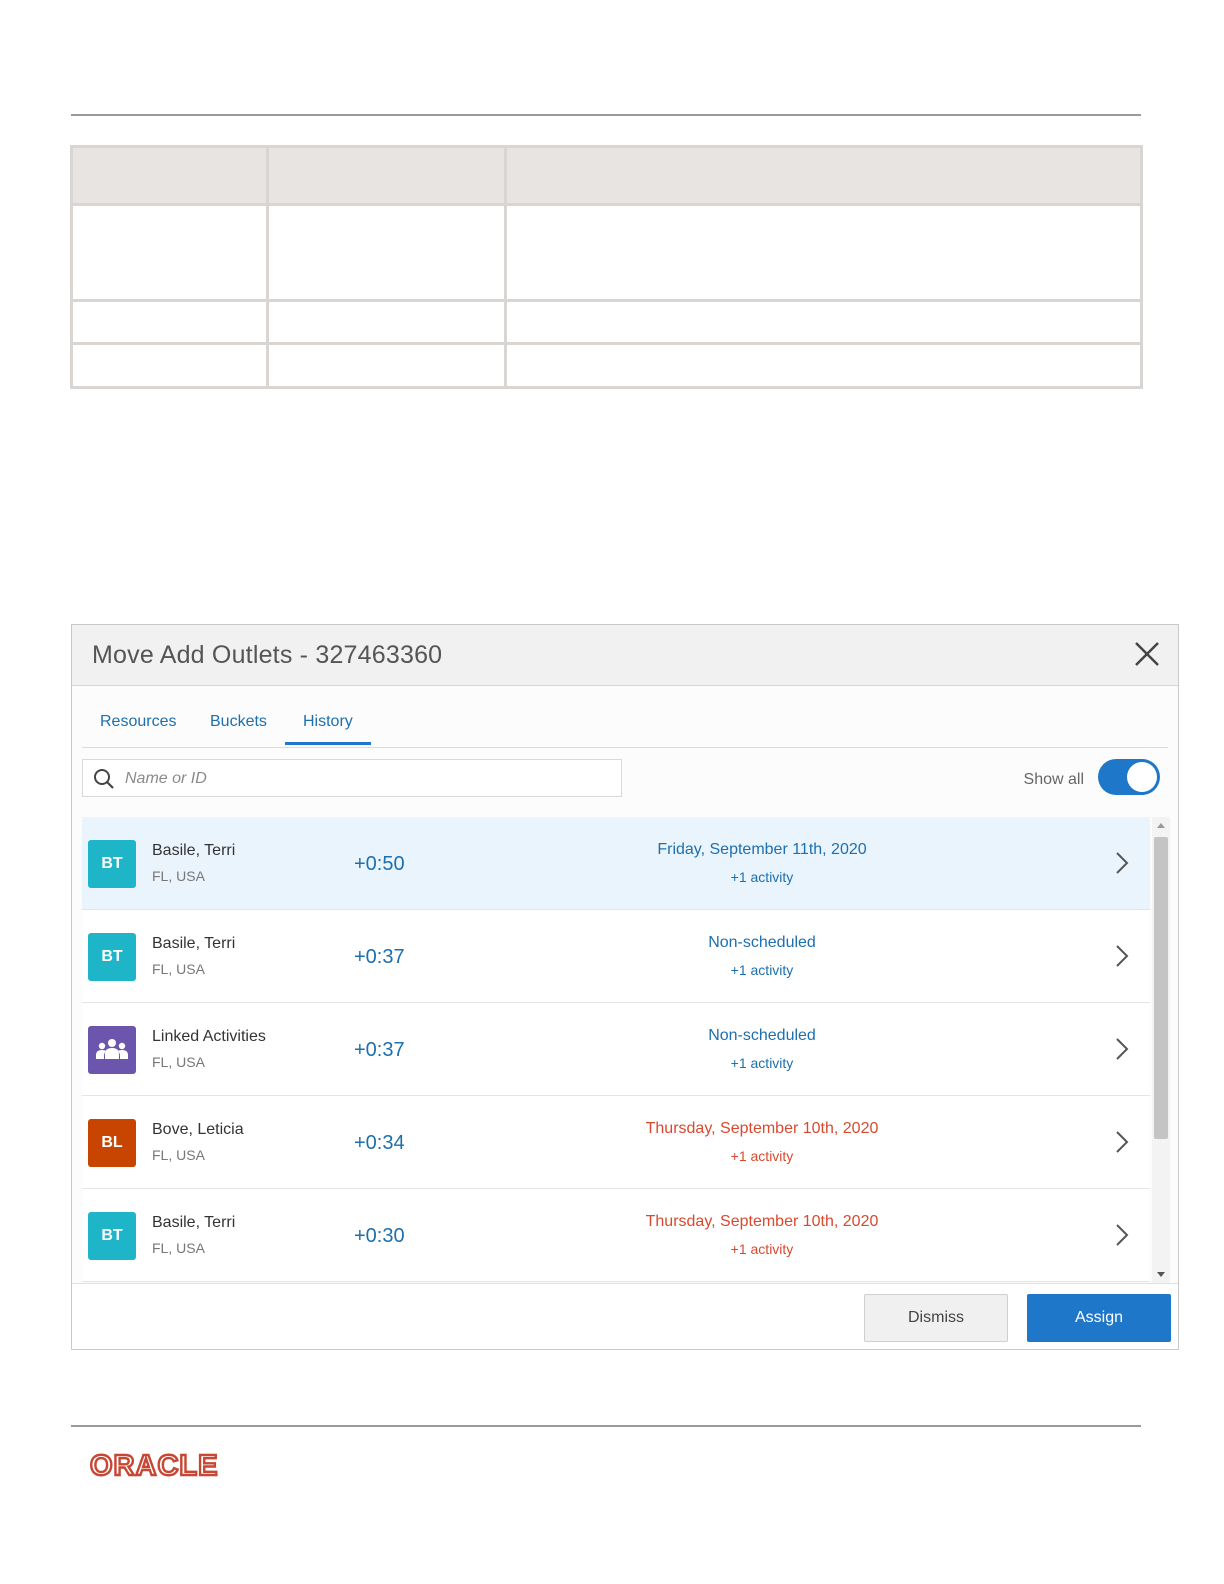 This screenshot has height=1584, width=1224. Describe the element at coordinates (198, 1129) in the screenshot. I see `resource-name: Bove, Leticia` at that location.